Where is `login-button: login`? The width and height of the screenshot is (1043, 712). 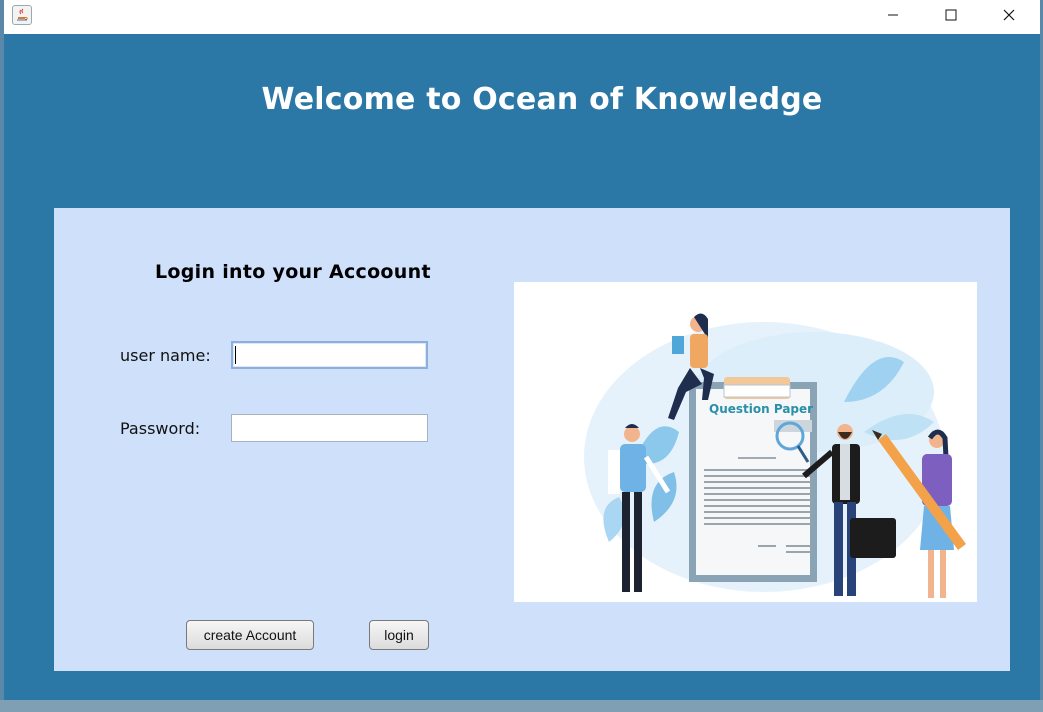 login-button: login is located at coordinates (399, 635).